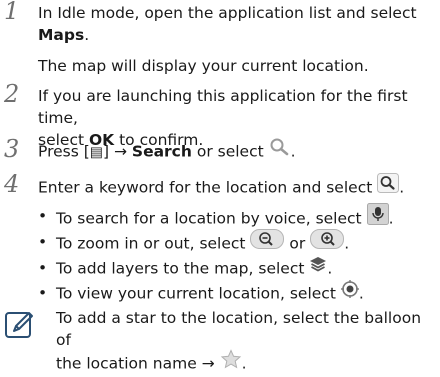  What do you see at coordinates (237, 35) in the screenshot?
I see `step-line: Maps.` at bounding box center [237, 35].